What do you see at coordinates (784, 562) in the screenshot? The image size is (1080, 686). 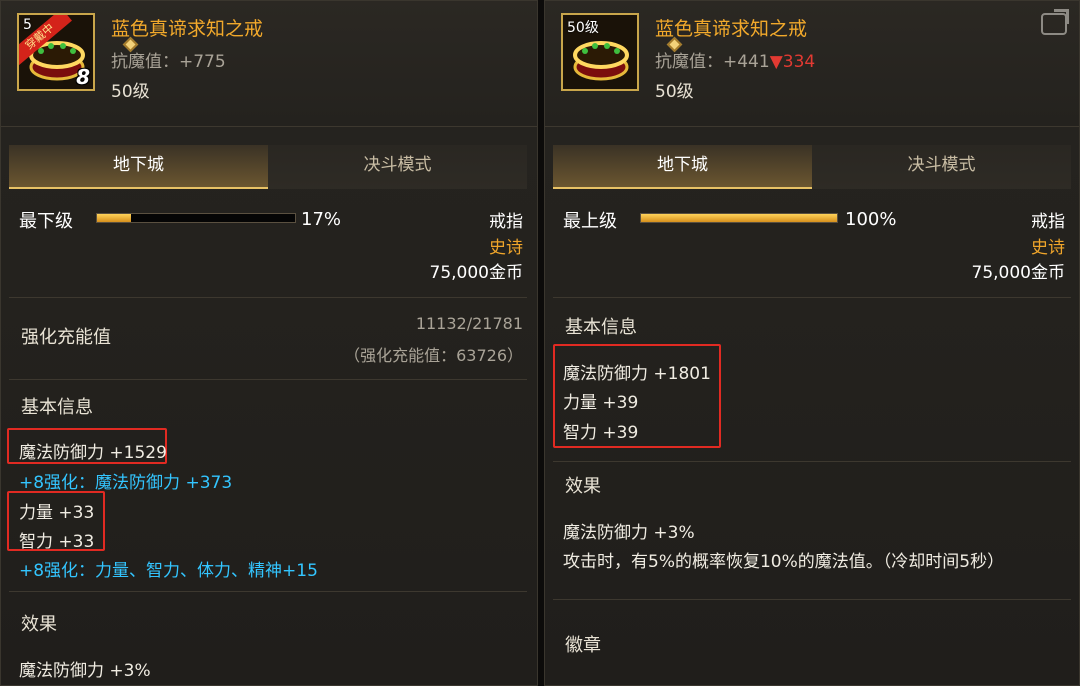 I see `effect-line: 攻击时，有5%的概率恢复10%的魔法值。（冷却时间5秒）` at bounding box center [784, 562].